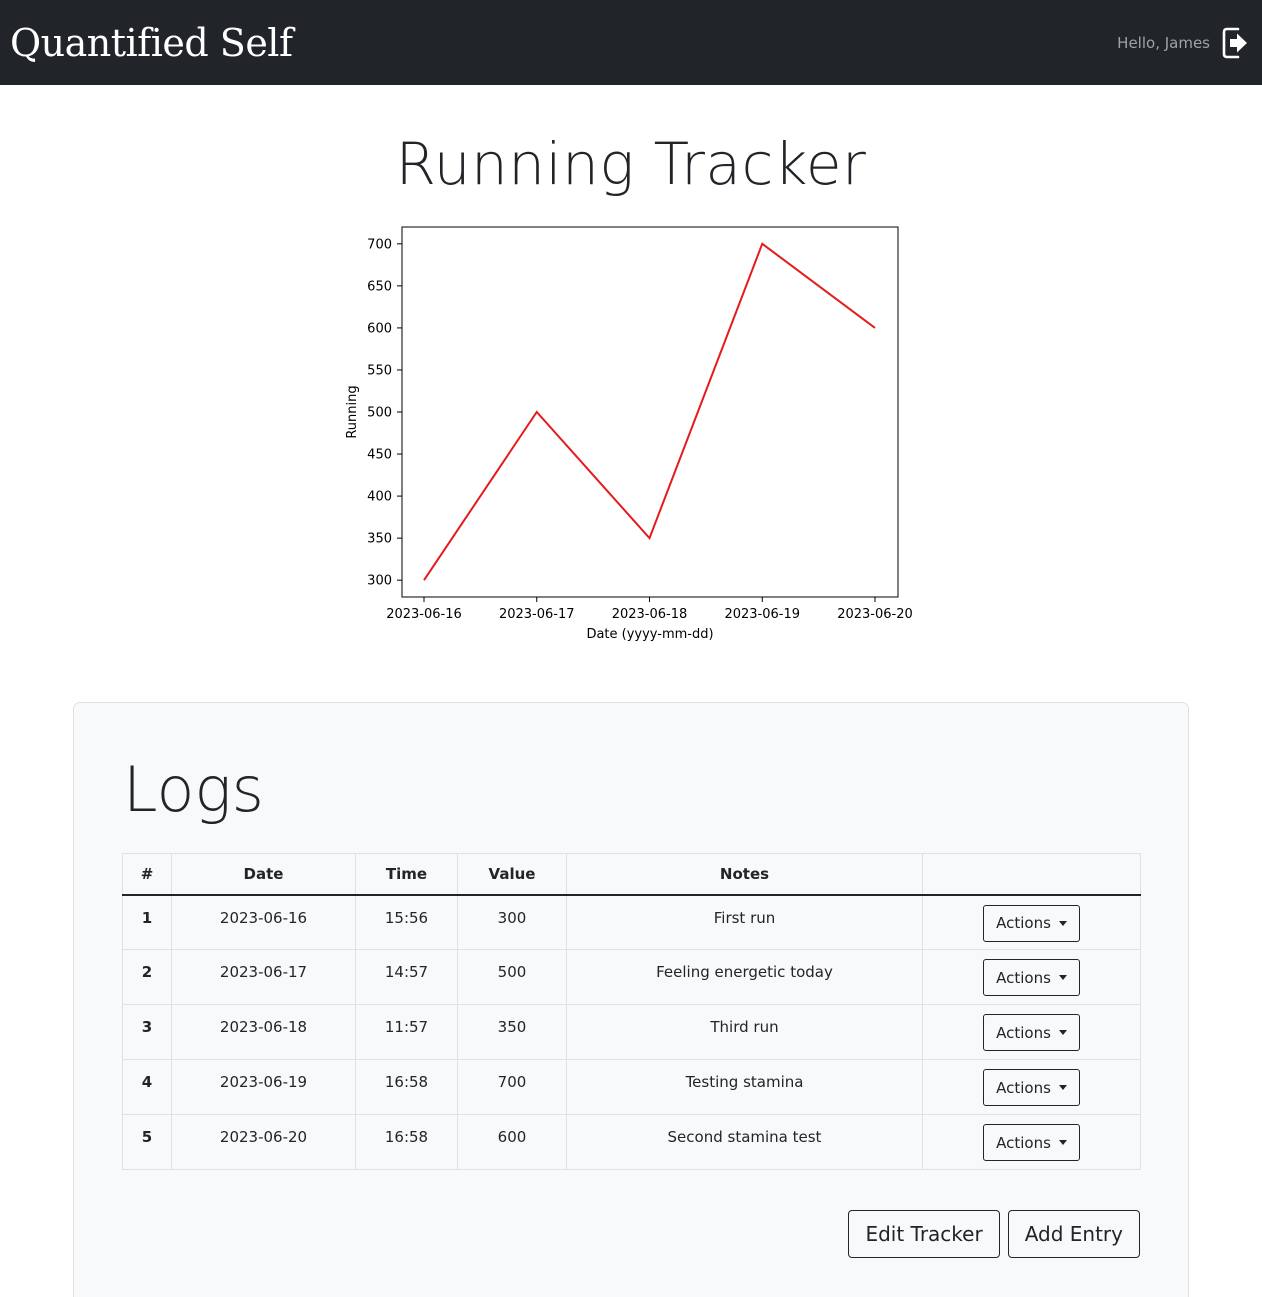 The height and width of the screenshot is (1297, 1262). Describe the element at coordinates (379, 244) in the screenshot. I see `y-tick-label: 700` at that location.